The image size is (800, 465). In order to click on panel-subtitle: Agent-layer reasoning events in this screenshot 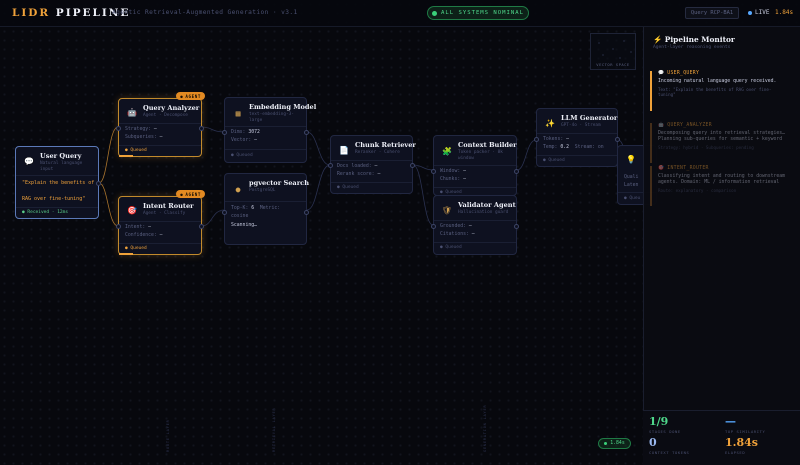, I will do `click(692, 47)`.